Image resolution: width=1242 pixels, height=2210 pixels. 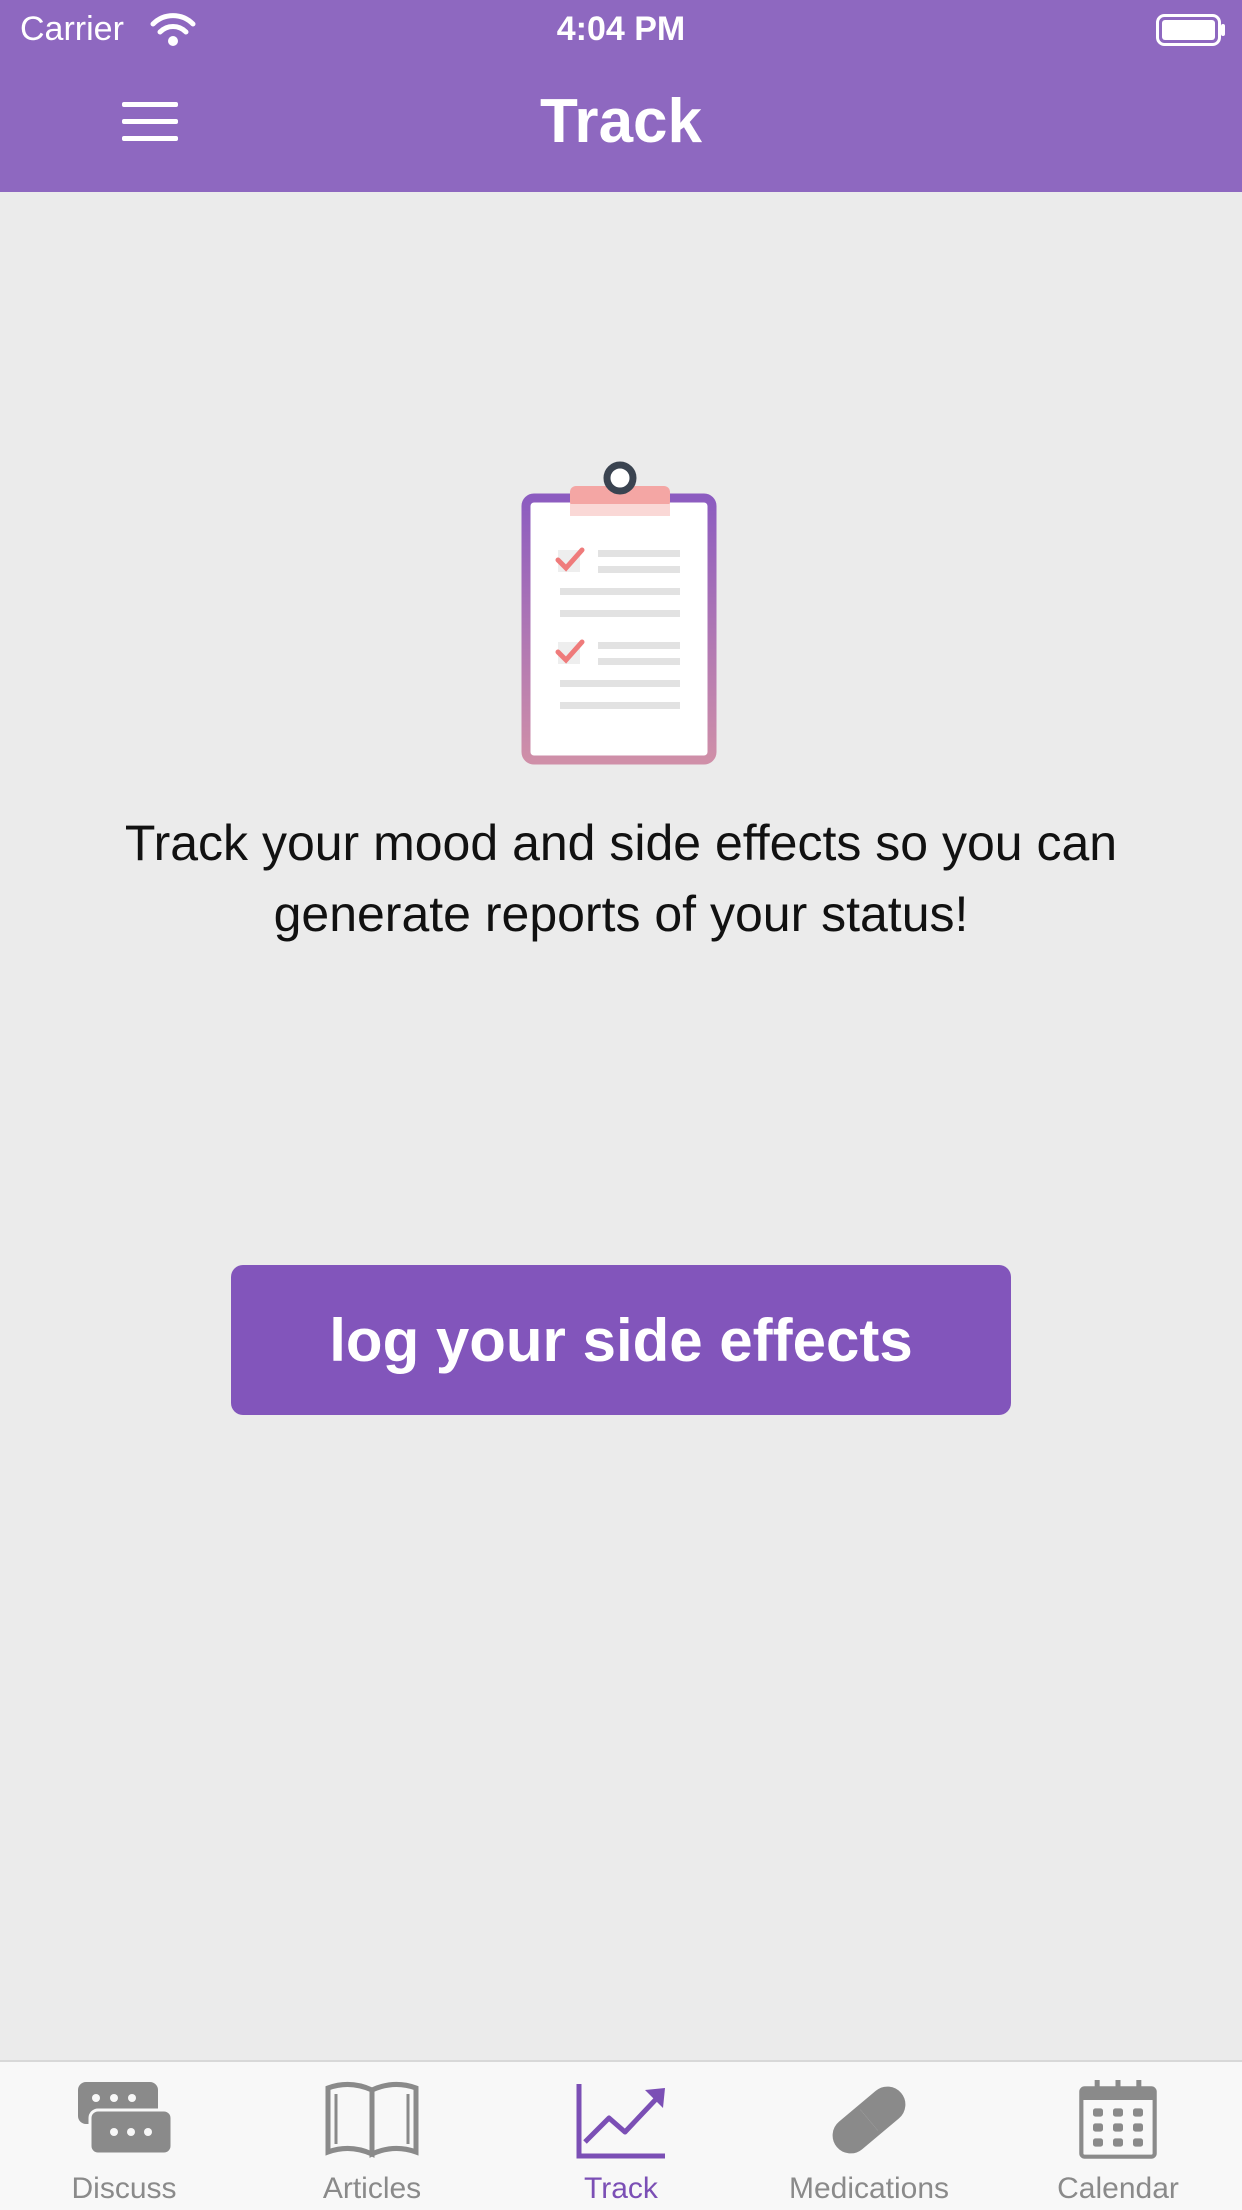 What do you see at coordinates (620, 2121) in the screenshot?
I see `chart-icon` at bounding box center [620, 2121].